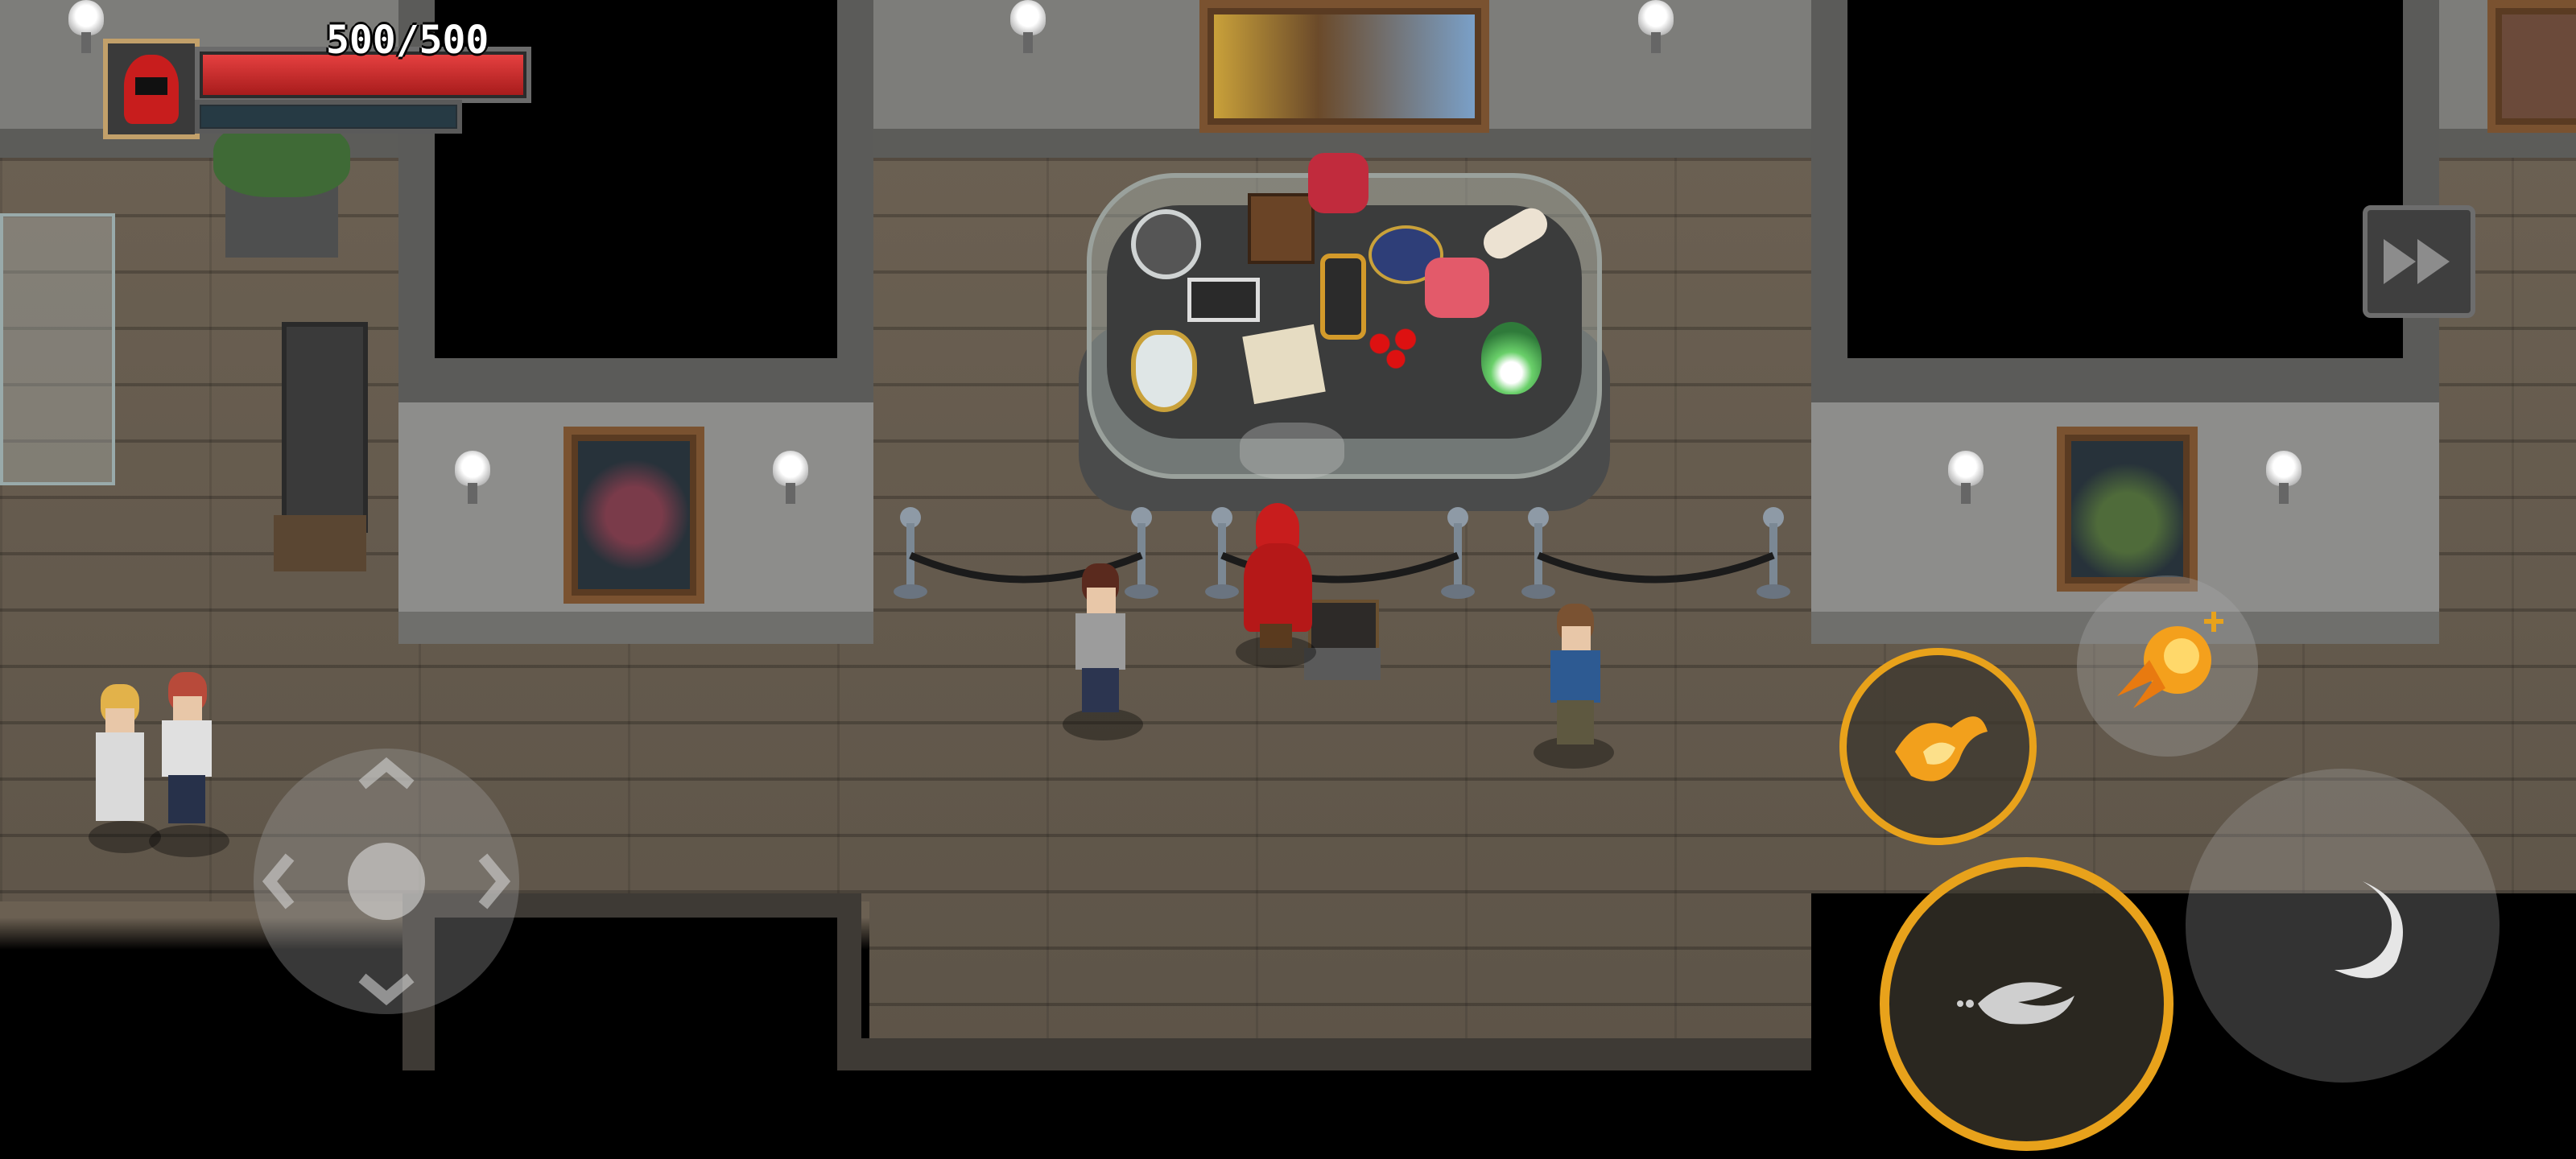 The height and width of the screenshot is (1159, 2576). I want to click on health-text: 500/500, so click(407, 40).